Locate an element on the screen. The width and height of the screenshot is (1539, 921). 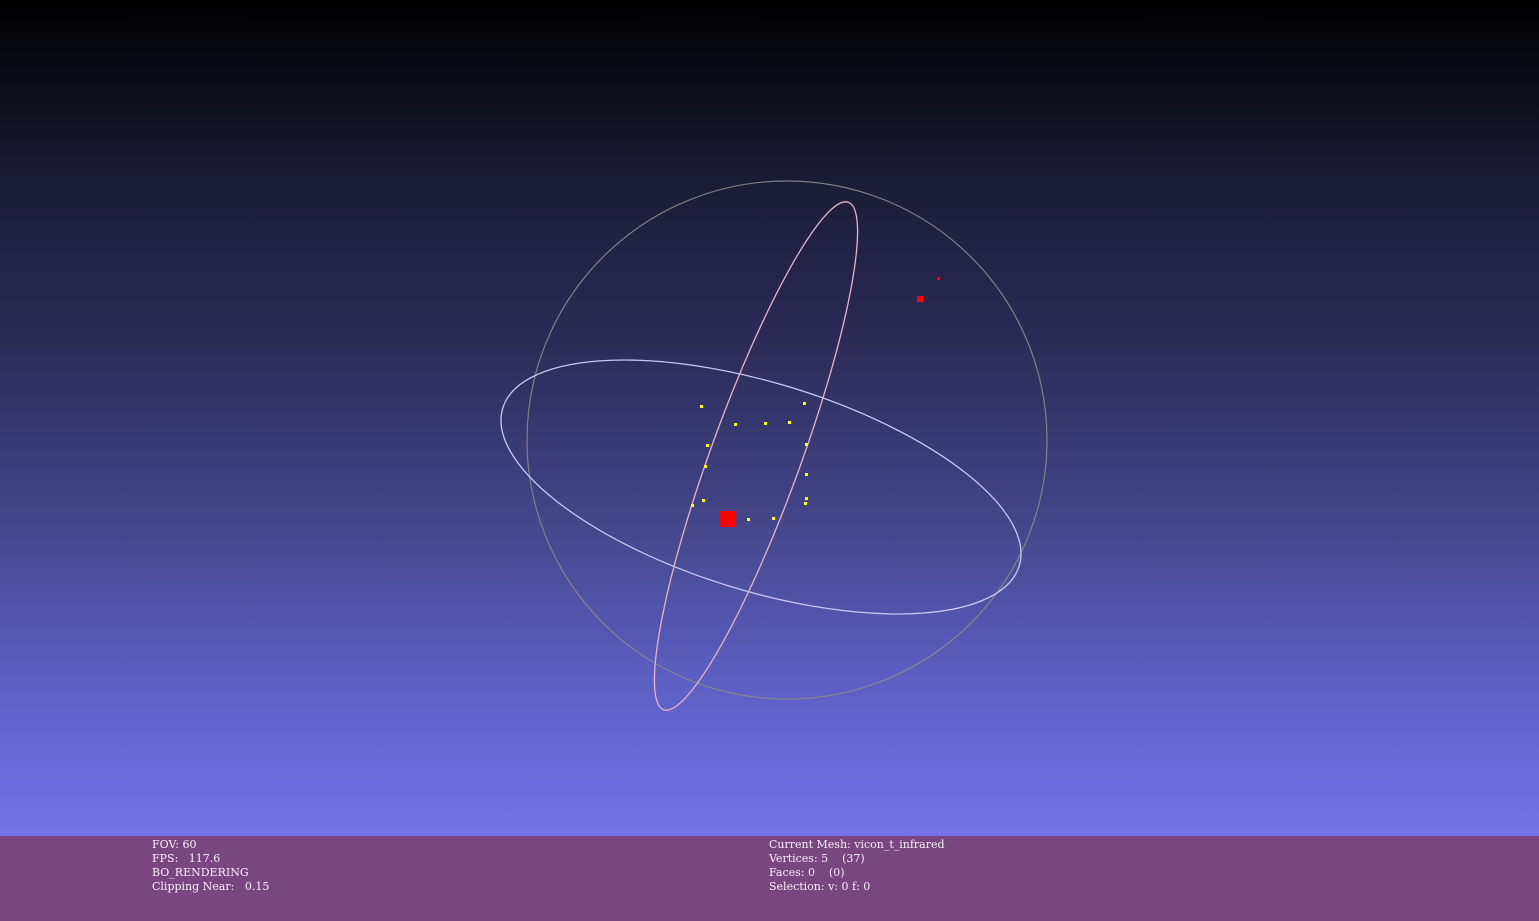
current-mesh-label: Current Mesh: vicon_t_infrared is located at coordinates (857, 844).